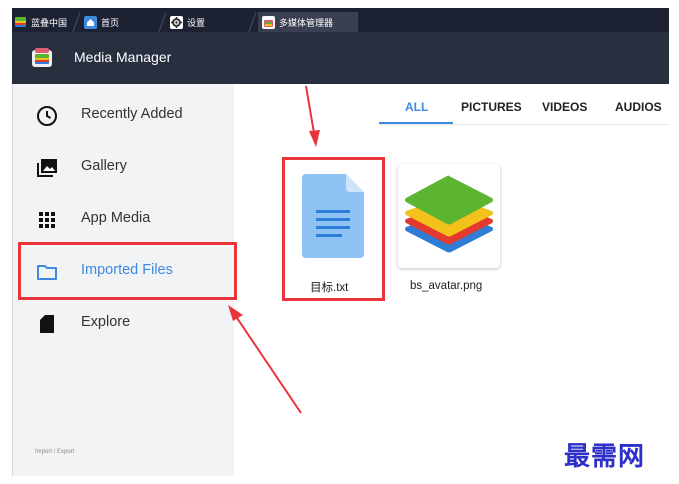 This screenshot has width=679, height=484. I want to click on sidebar-item-recently-added: Recently Added, so click(124, 116).